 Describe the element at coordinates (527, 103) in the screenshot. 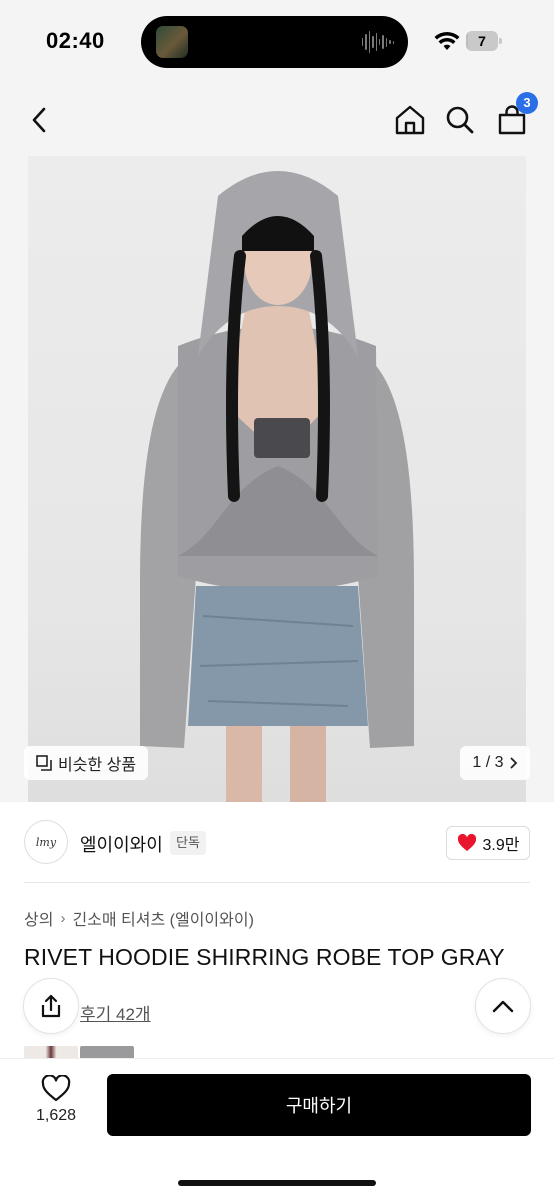

I see `cart-count-badge: 3` at that location.